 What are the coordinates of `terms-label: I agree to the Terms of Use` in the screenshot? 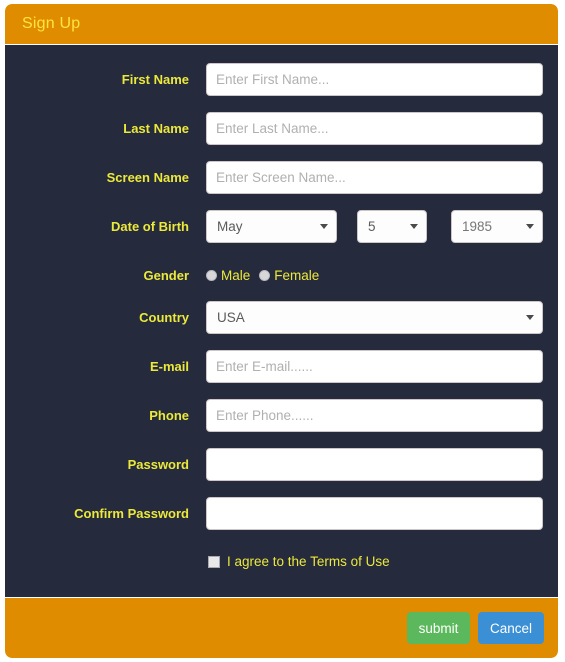 It's located at (308, 561).